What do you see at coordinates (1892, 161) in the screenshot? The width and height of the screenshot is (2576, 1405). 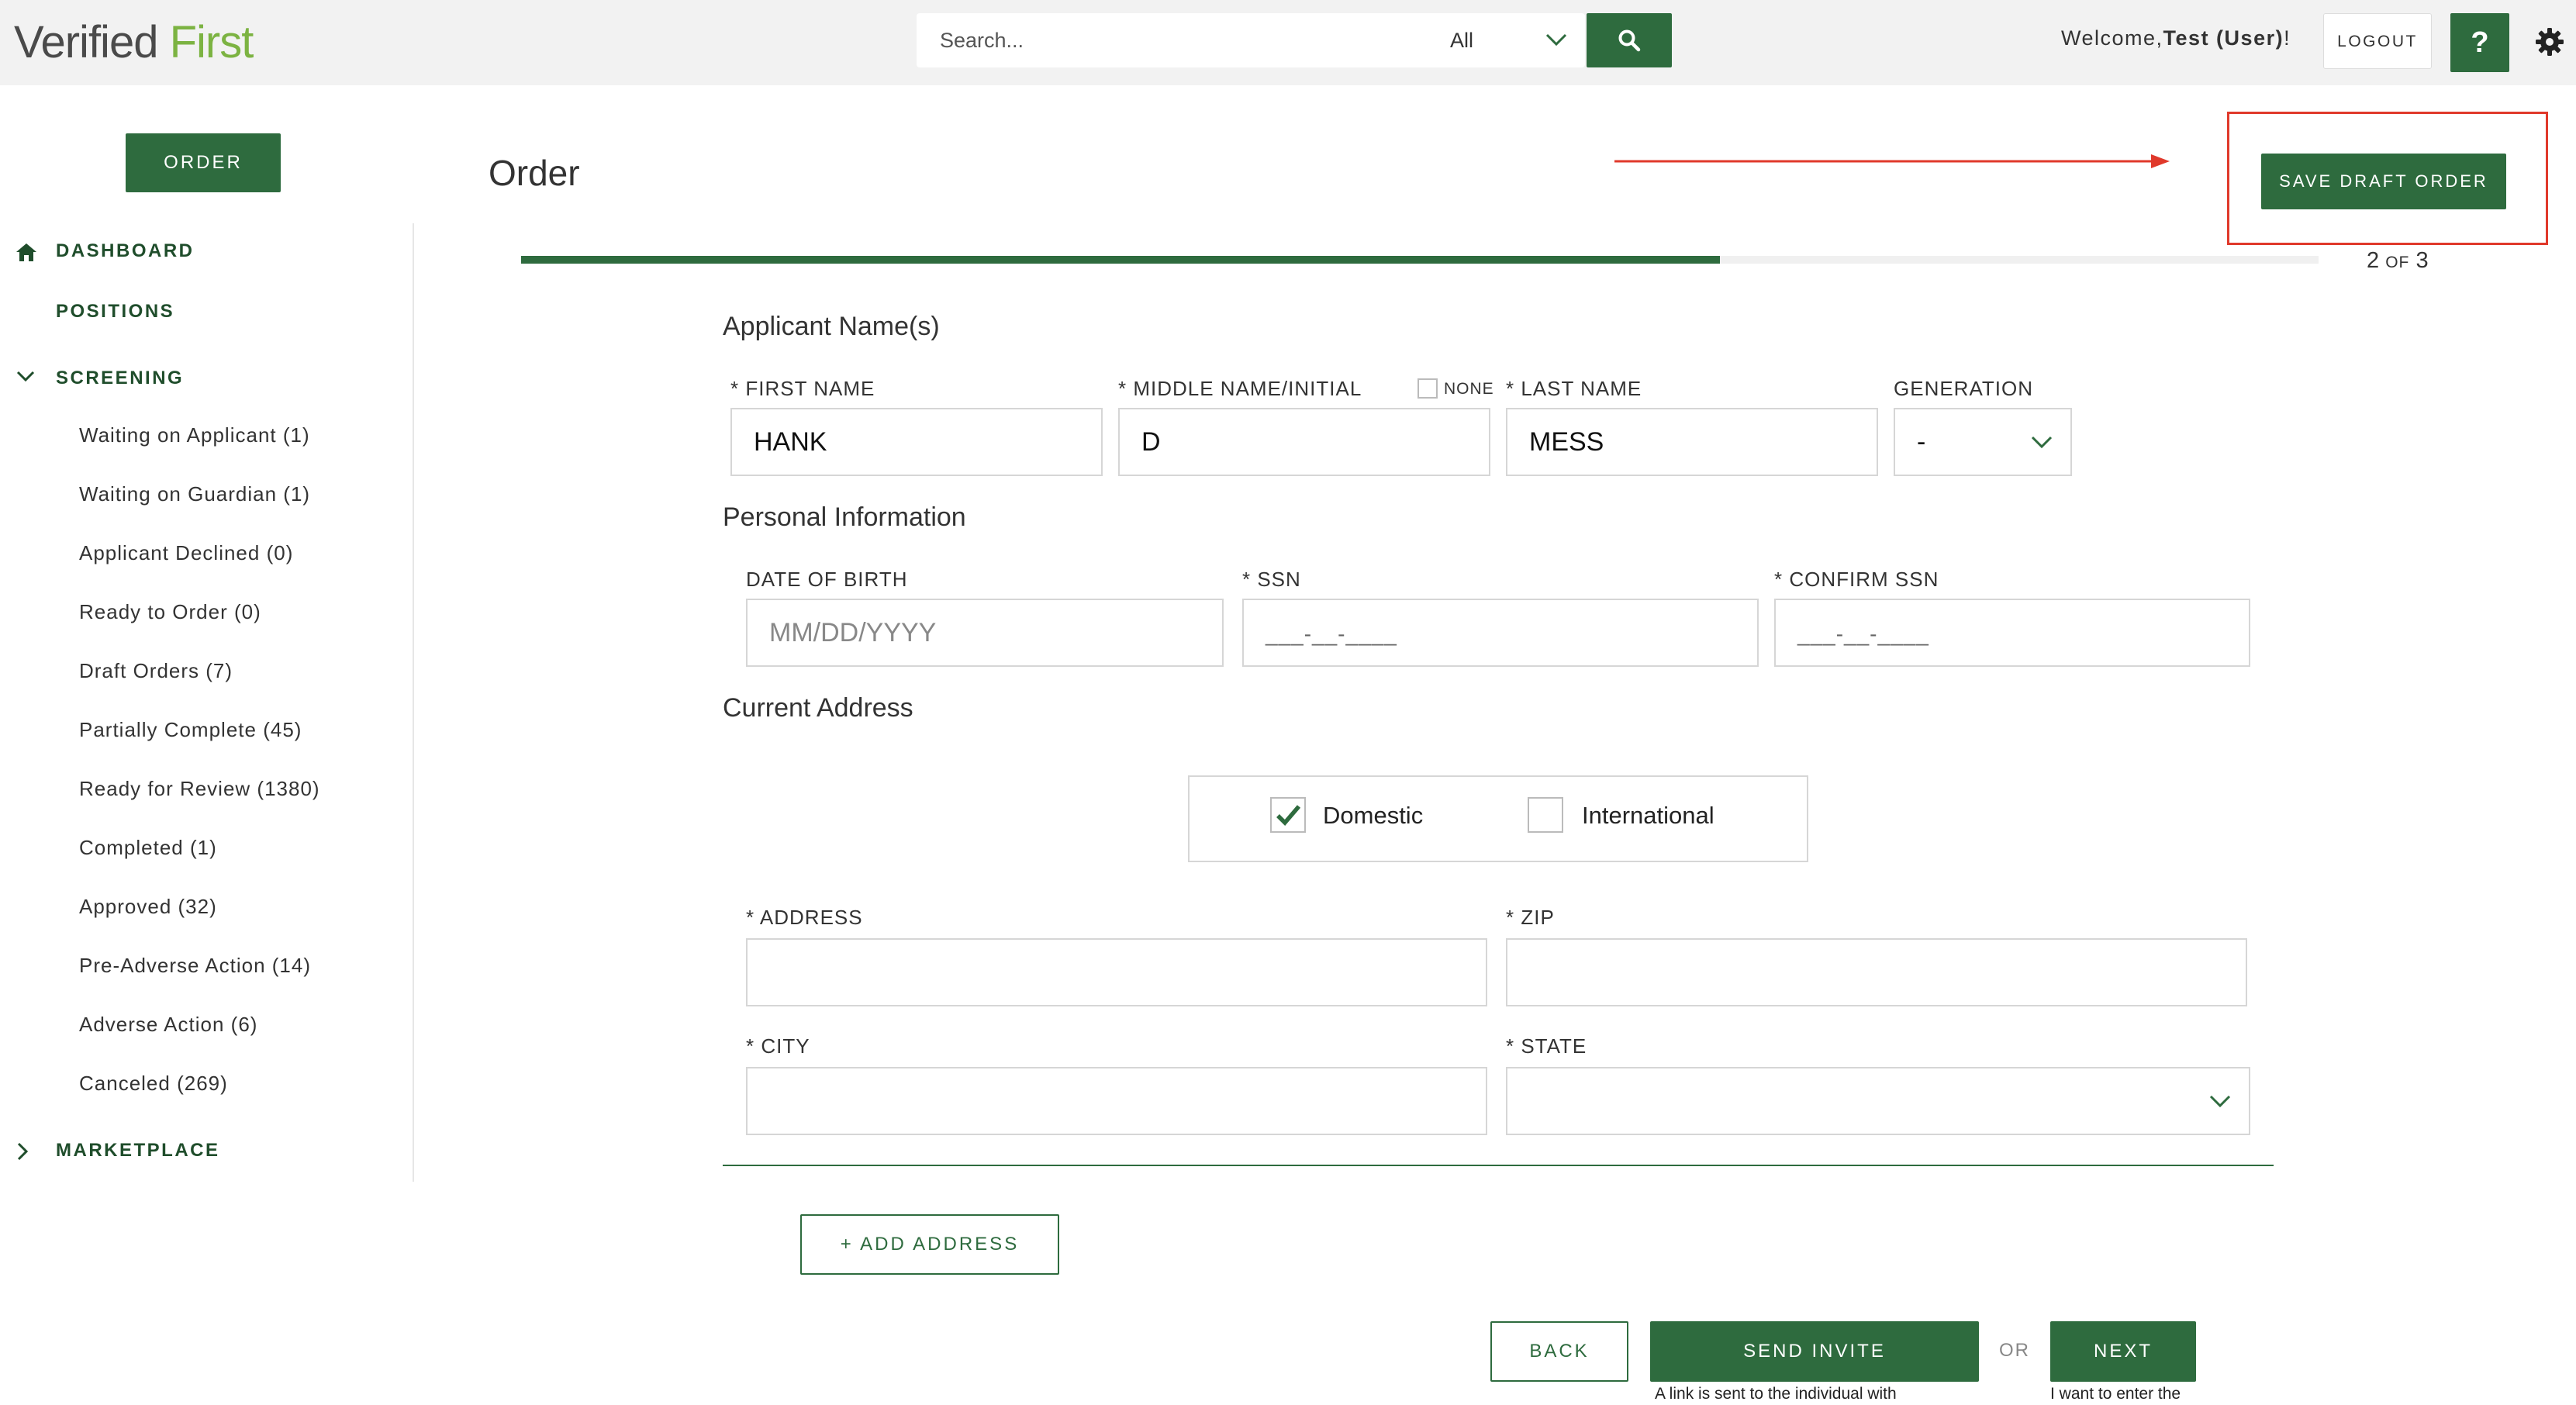 I see `arrow-right-icon` at bounding box center [1892, 161].